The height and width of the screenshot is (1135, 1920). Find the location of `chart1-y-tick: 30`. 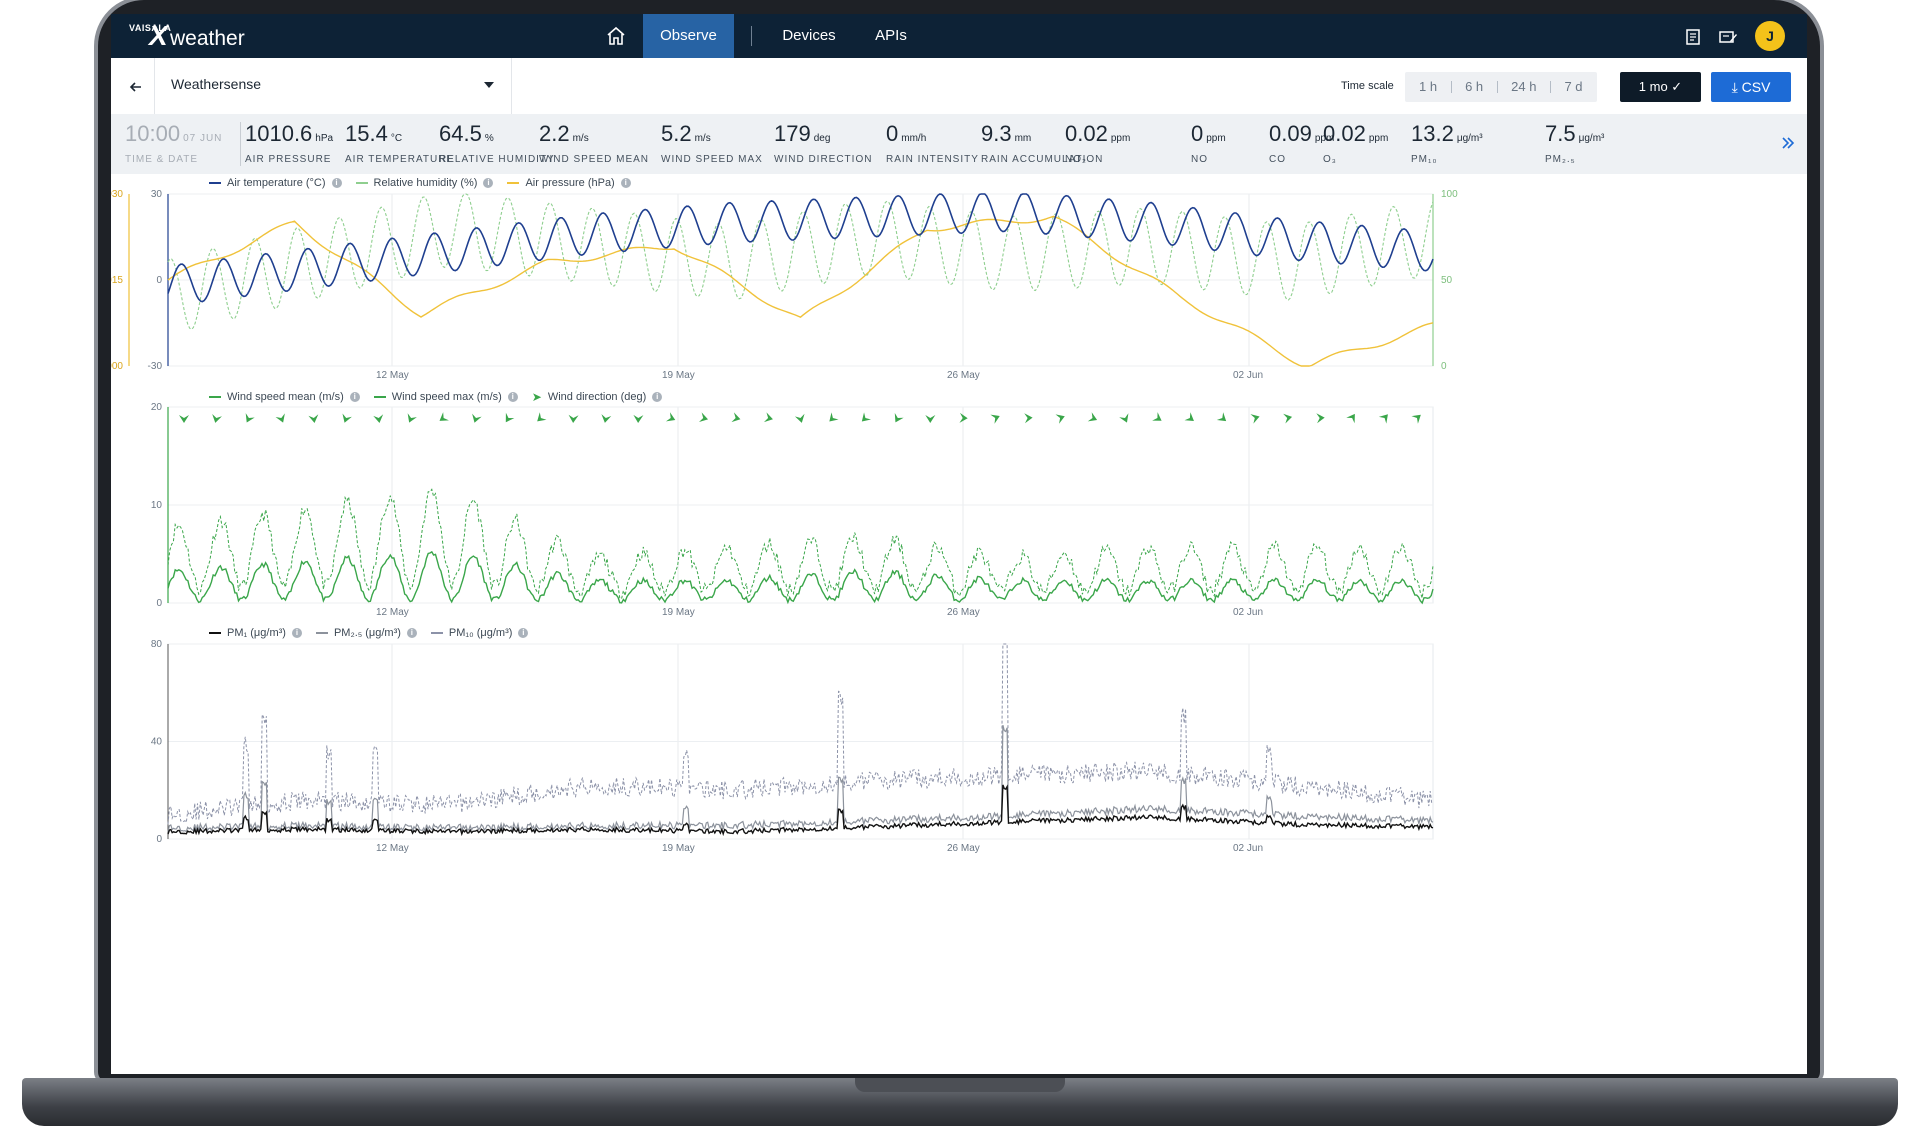

chart1-y-tick: 30 is located at coordinates (157, 194).